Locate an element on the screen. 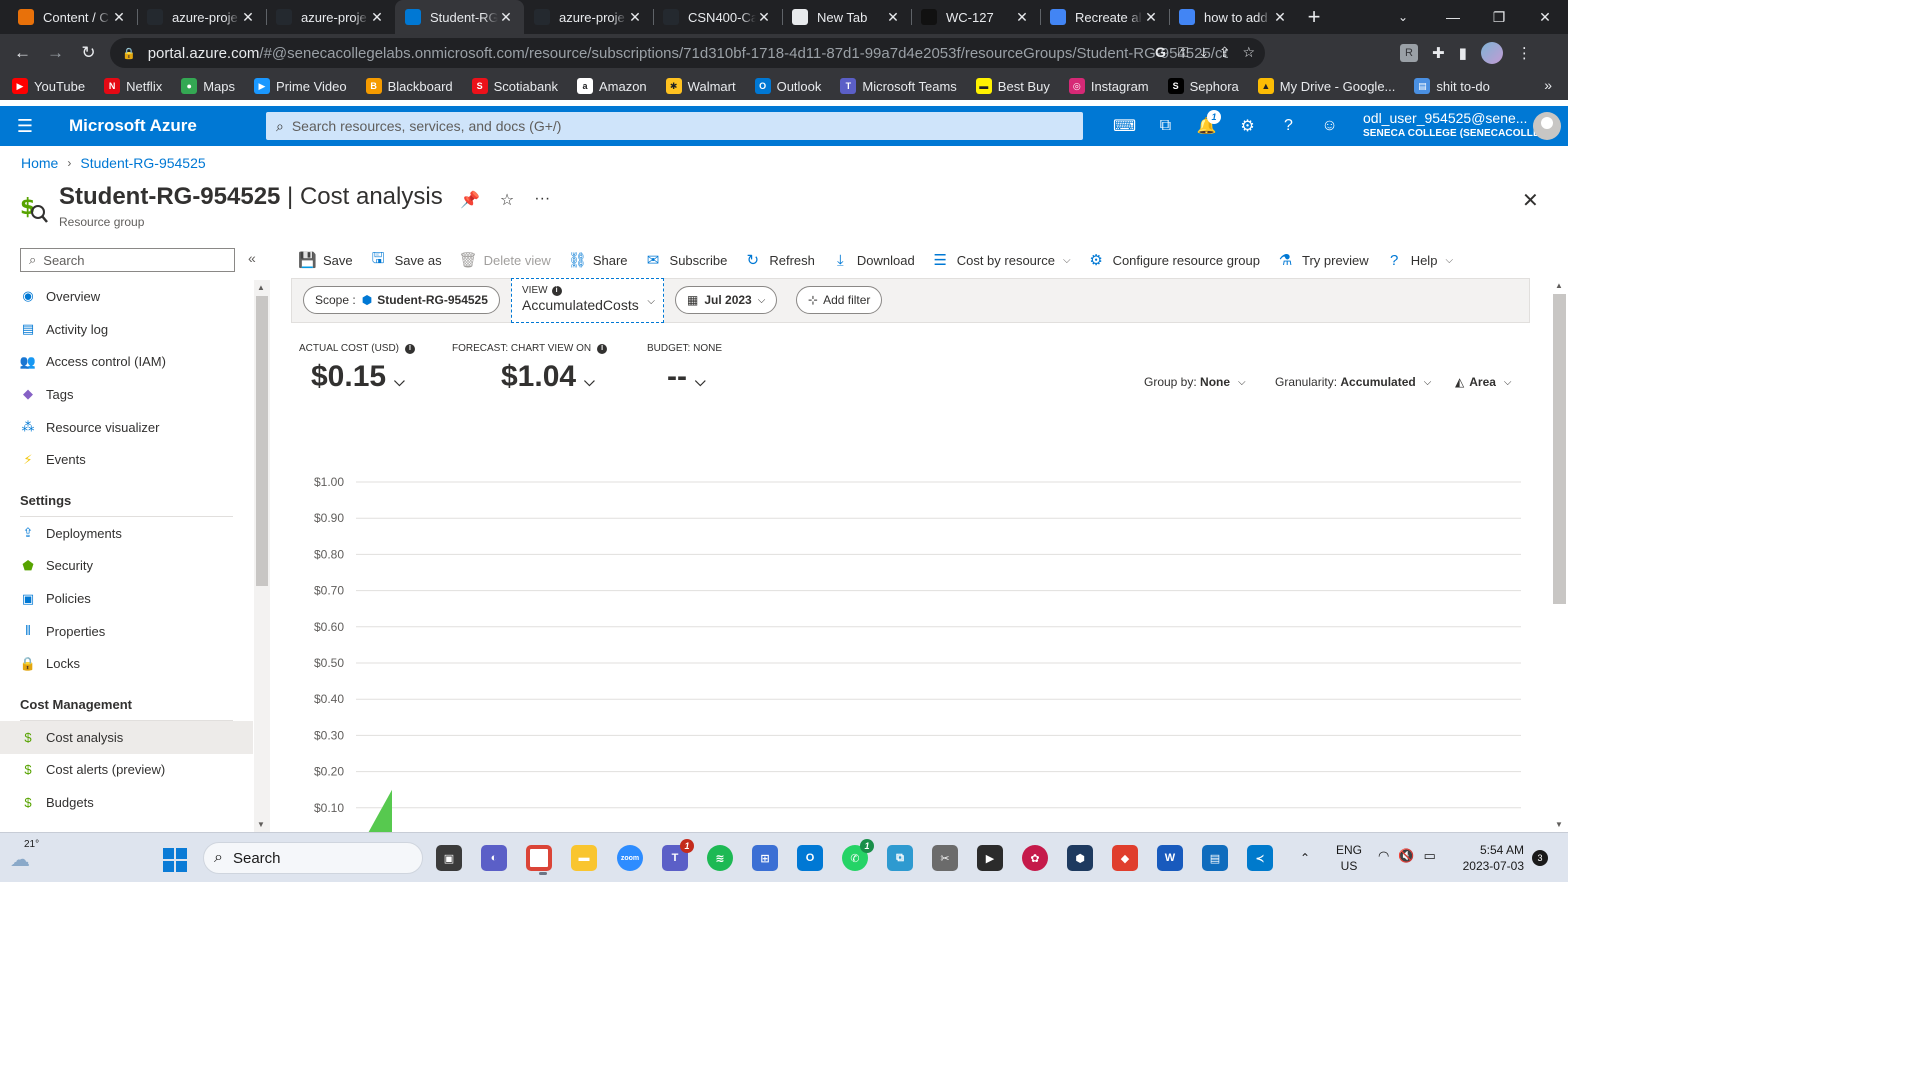 This screenshot has height=1080, width=1920. google-lens-icon: G is located at coordinates (1160, 52).